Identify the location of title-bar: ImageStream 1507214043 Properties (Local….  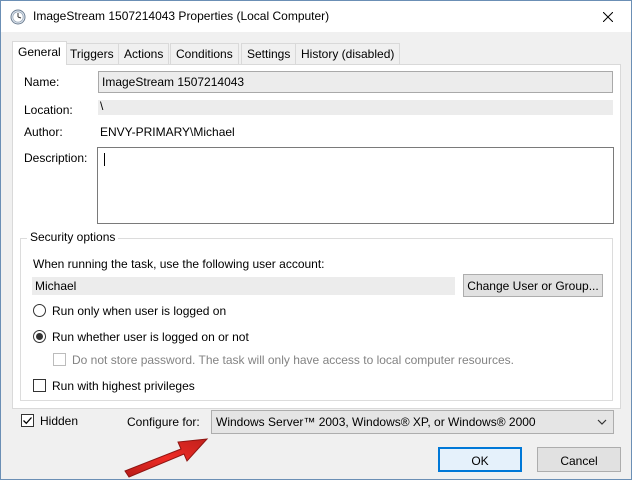
(316, 16).